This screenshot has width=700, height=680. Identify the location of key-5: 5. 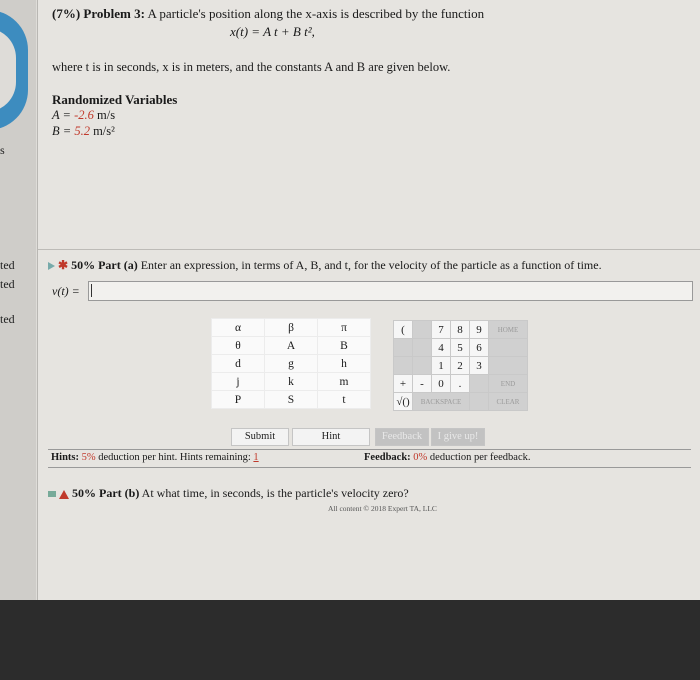
(460, 347).